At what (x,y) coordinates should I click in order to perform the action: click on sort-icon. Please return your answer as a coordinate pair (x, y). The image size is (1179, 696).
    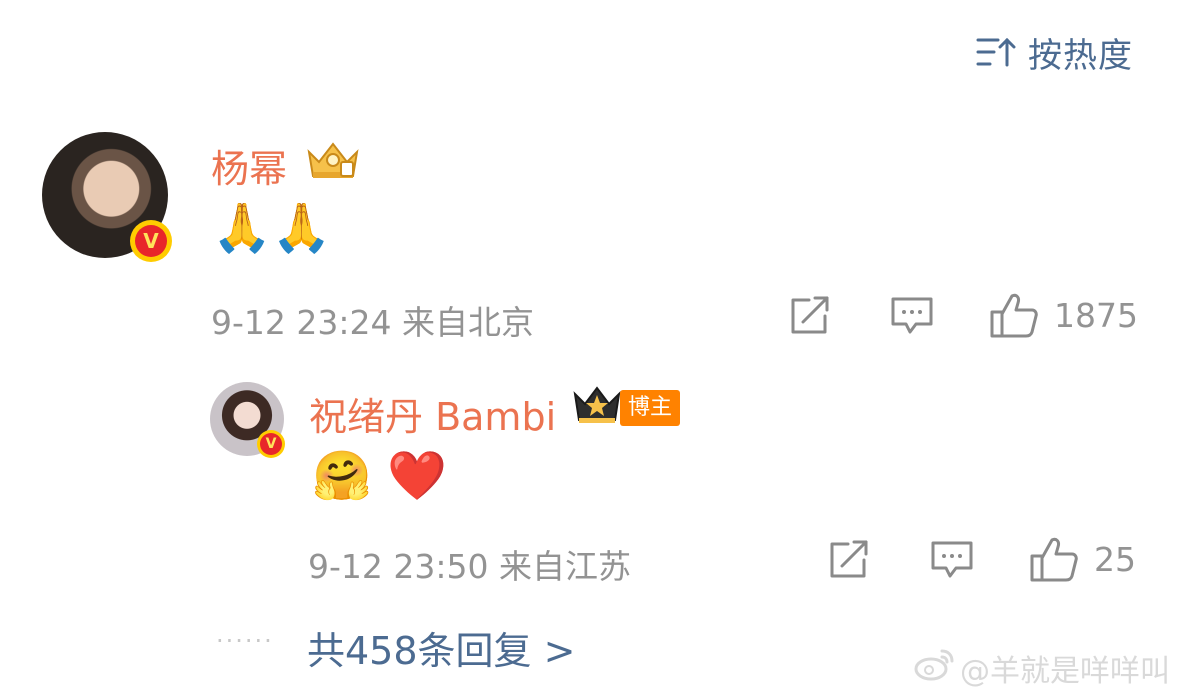
    Looking at the image, I should click on (996, 52).